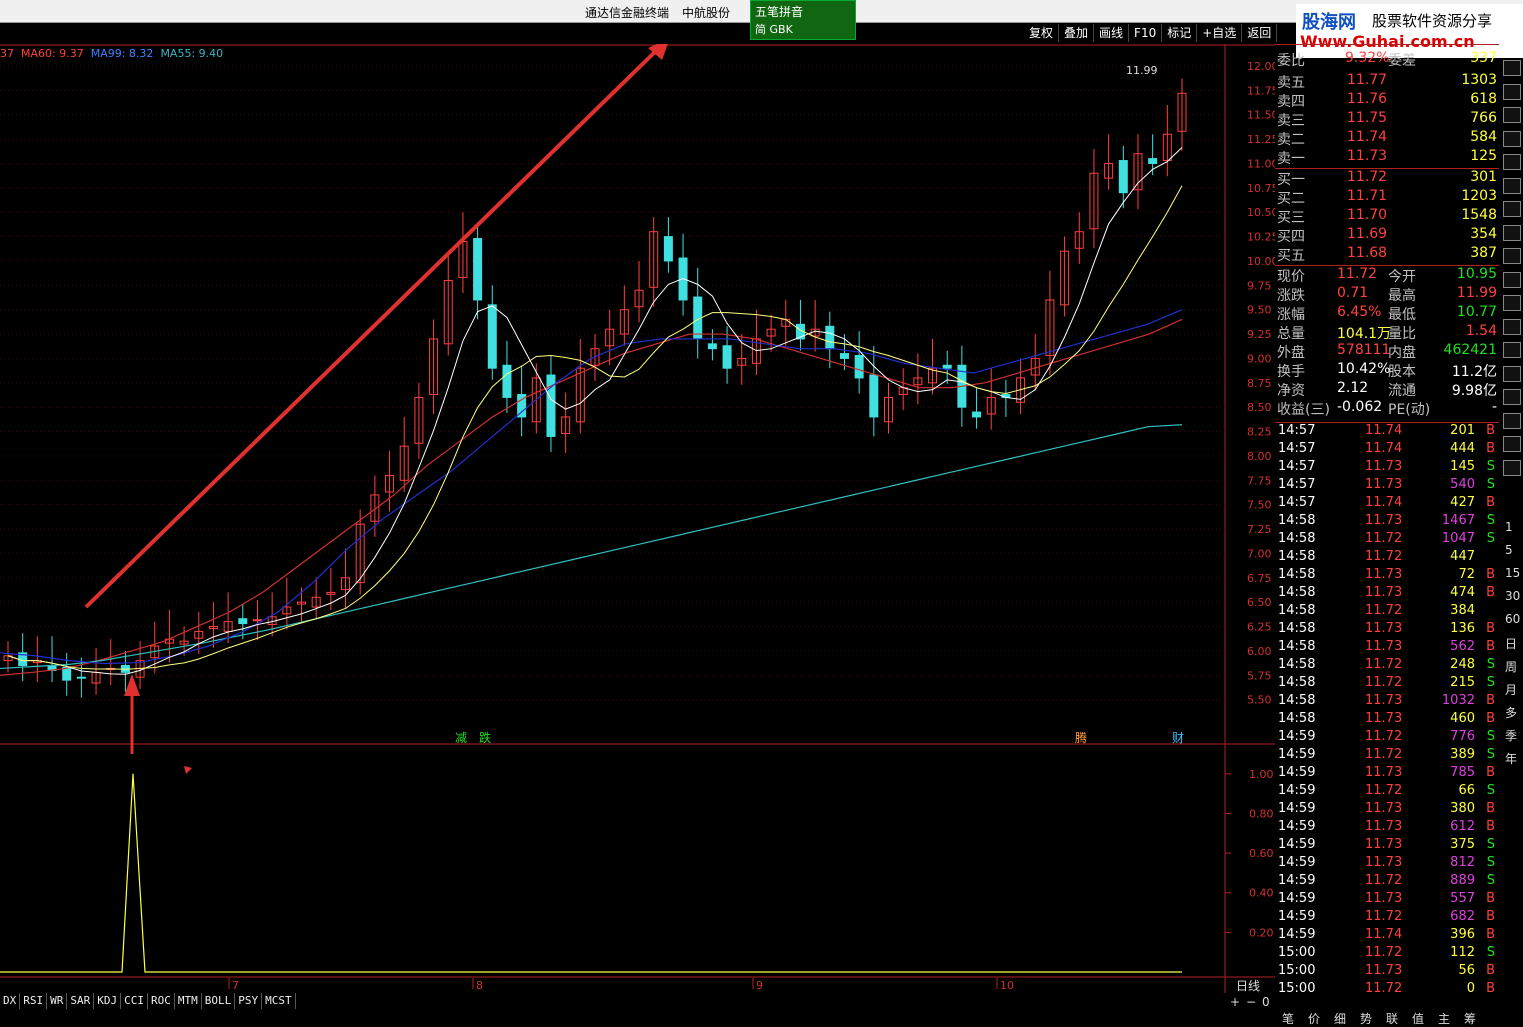 The image size is (1523, 1027). What do you see at coordinates (1235, 1002) in the screenshot?
I see `zoom-in-button: +` at bounding box center [1235, 1002].